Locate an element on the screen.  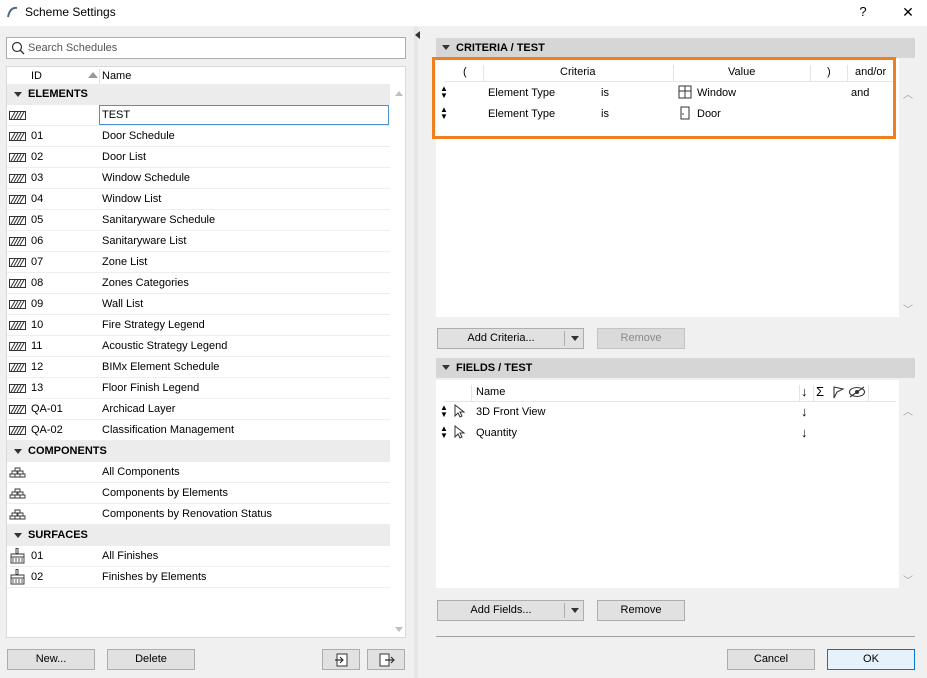
window-title: Scheme Settings is located at coordinates (70, 12).